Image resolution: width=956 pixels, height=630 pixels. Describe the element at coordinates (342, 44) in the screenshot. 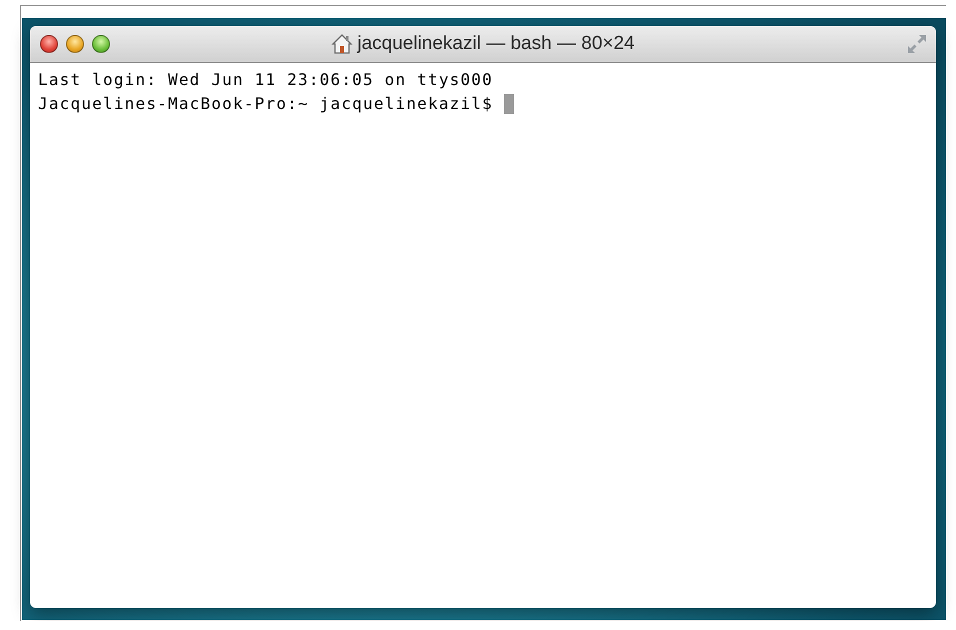

I see `house-icon` at that location.